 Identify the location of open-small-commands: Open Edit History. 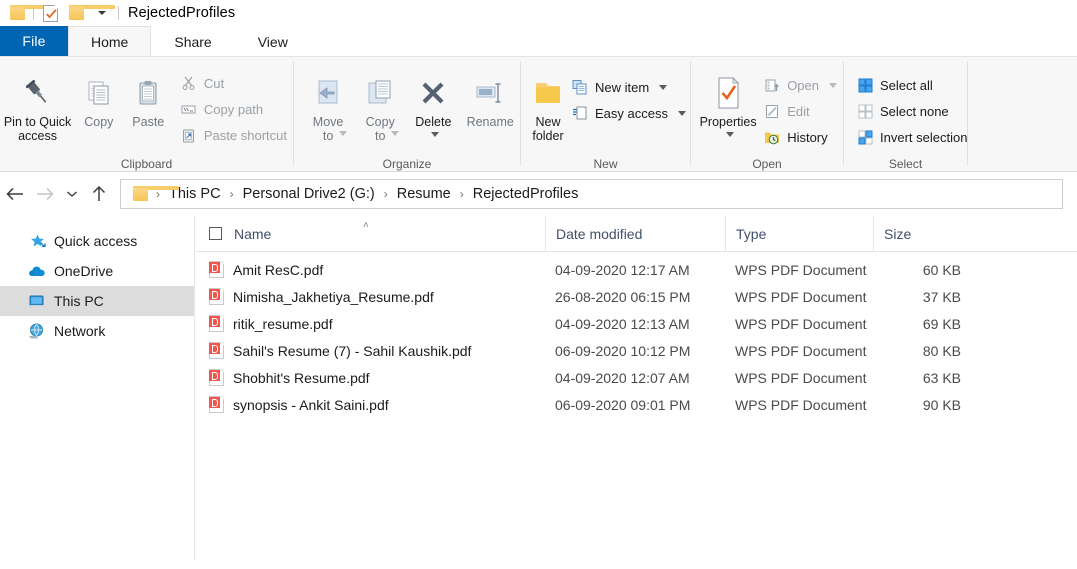
(800, 106).